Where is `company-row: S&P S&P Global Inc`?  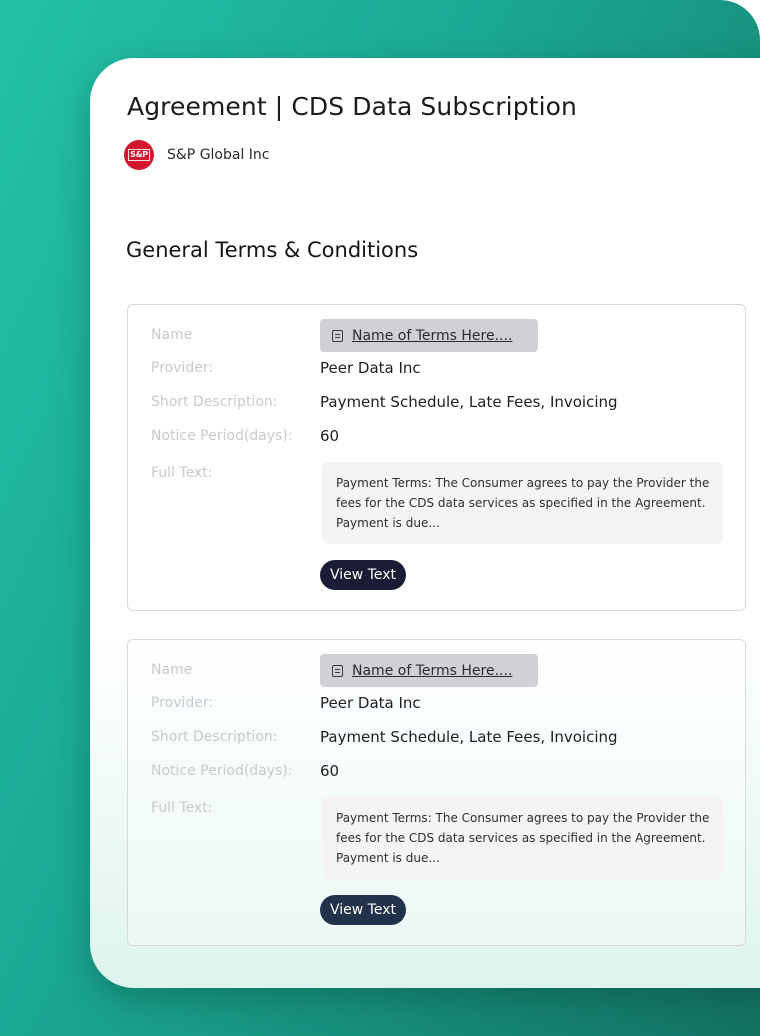
company-row: S&P S&P Global Inc is located at coordinates (197, 155).